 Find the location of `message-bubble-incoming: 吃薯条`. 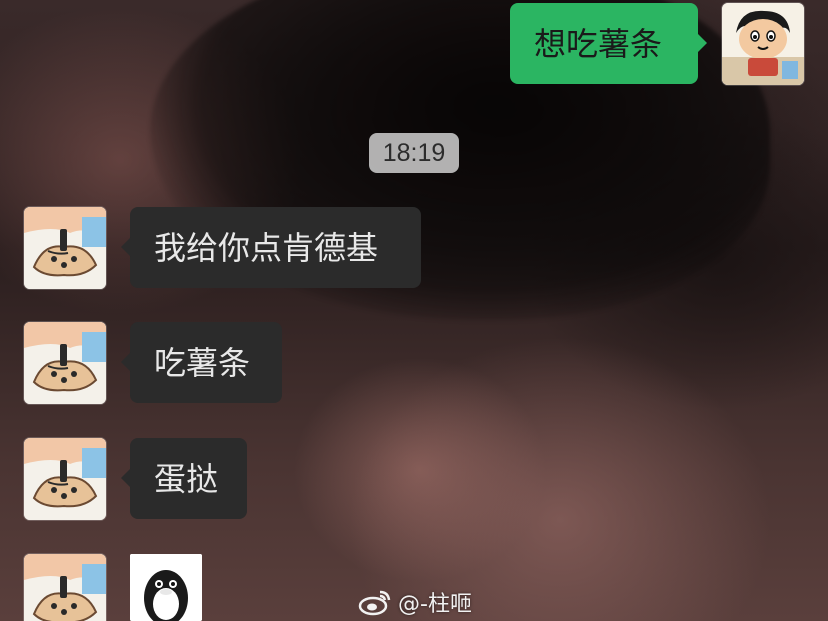

message-bubble-incoming: 吃薯条 is located at coordinates (201, 362).